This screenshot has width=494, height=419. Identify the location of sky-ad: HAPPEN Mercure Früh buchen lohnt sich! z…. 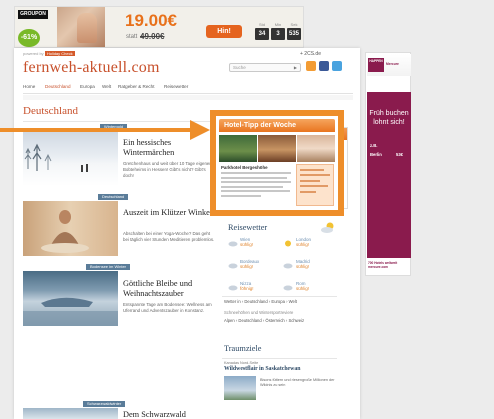
(388, 164).